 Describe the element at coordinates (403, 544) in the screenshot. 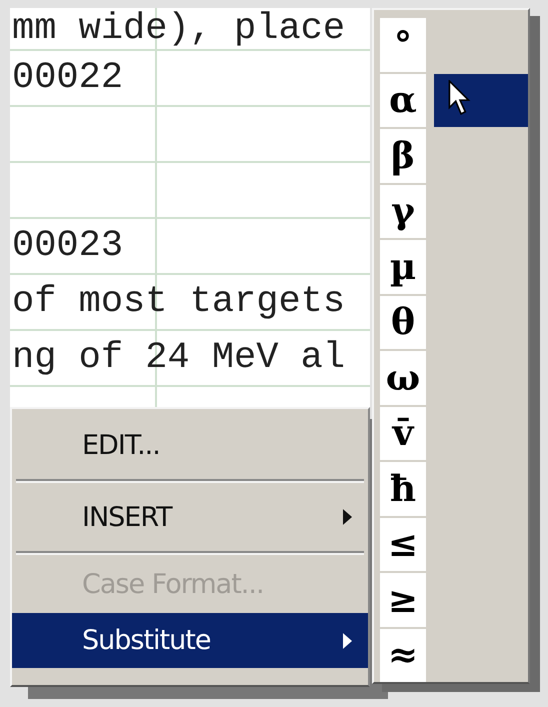

I see `symbol-item: ≤` at that location.